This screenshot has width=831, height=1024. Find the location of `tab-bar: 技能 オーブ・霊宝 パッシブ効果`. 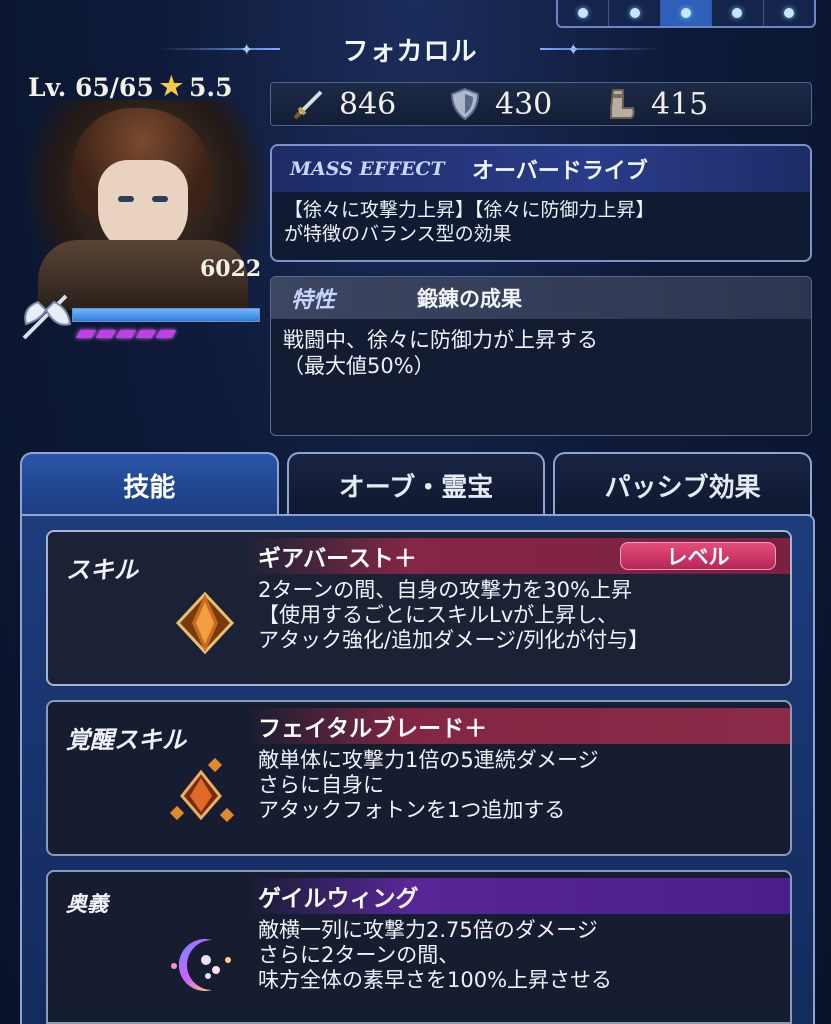

tab-bar: 技能 オーブ・霊宝 パッシブ効果 is located at coordinates (416, 484).